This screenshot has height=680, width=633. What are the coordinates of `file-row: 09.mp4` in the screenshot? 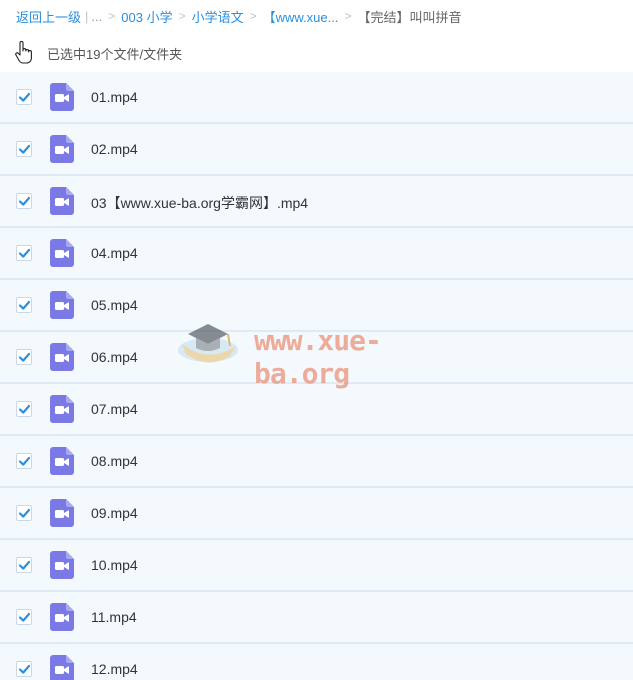 It's located at (316, 514).